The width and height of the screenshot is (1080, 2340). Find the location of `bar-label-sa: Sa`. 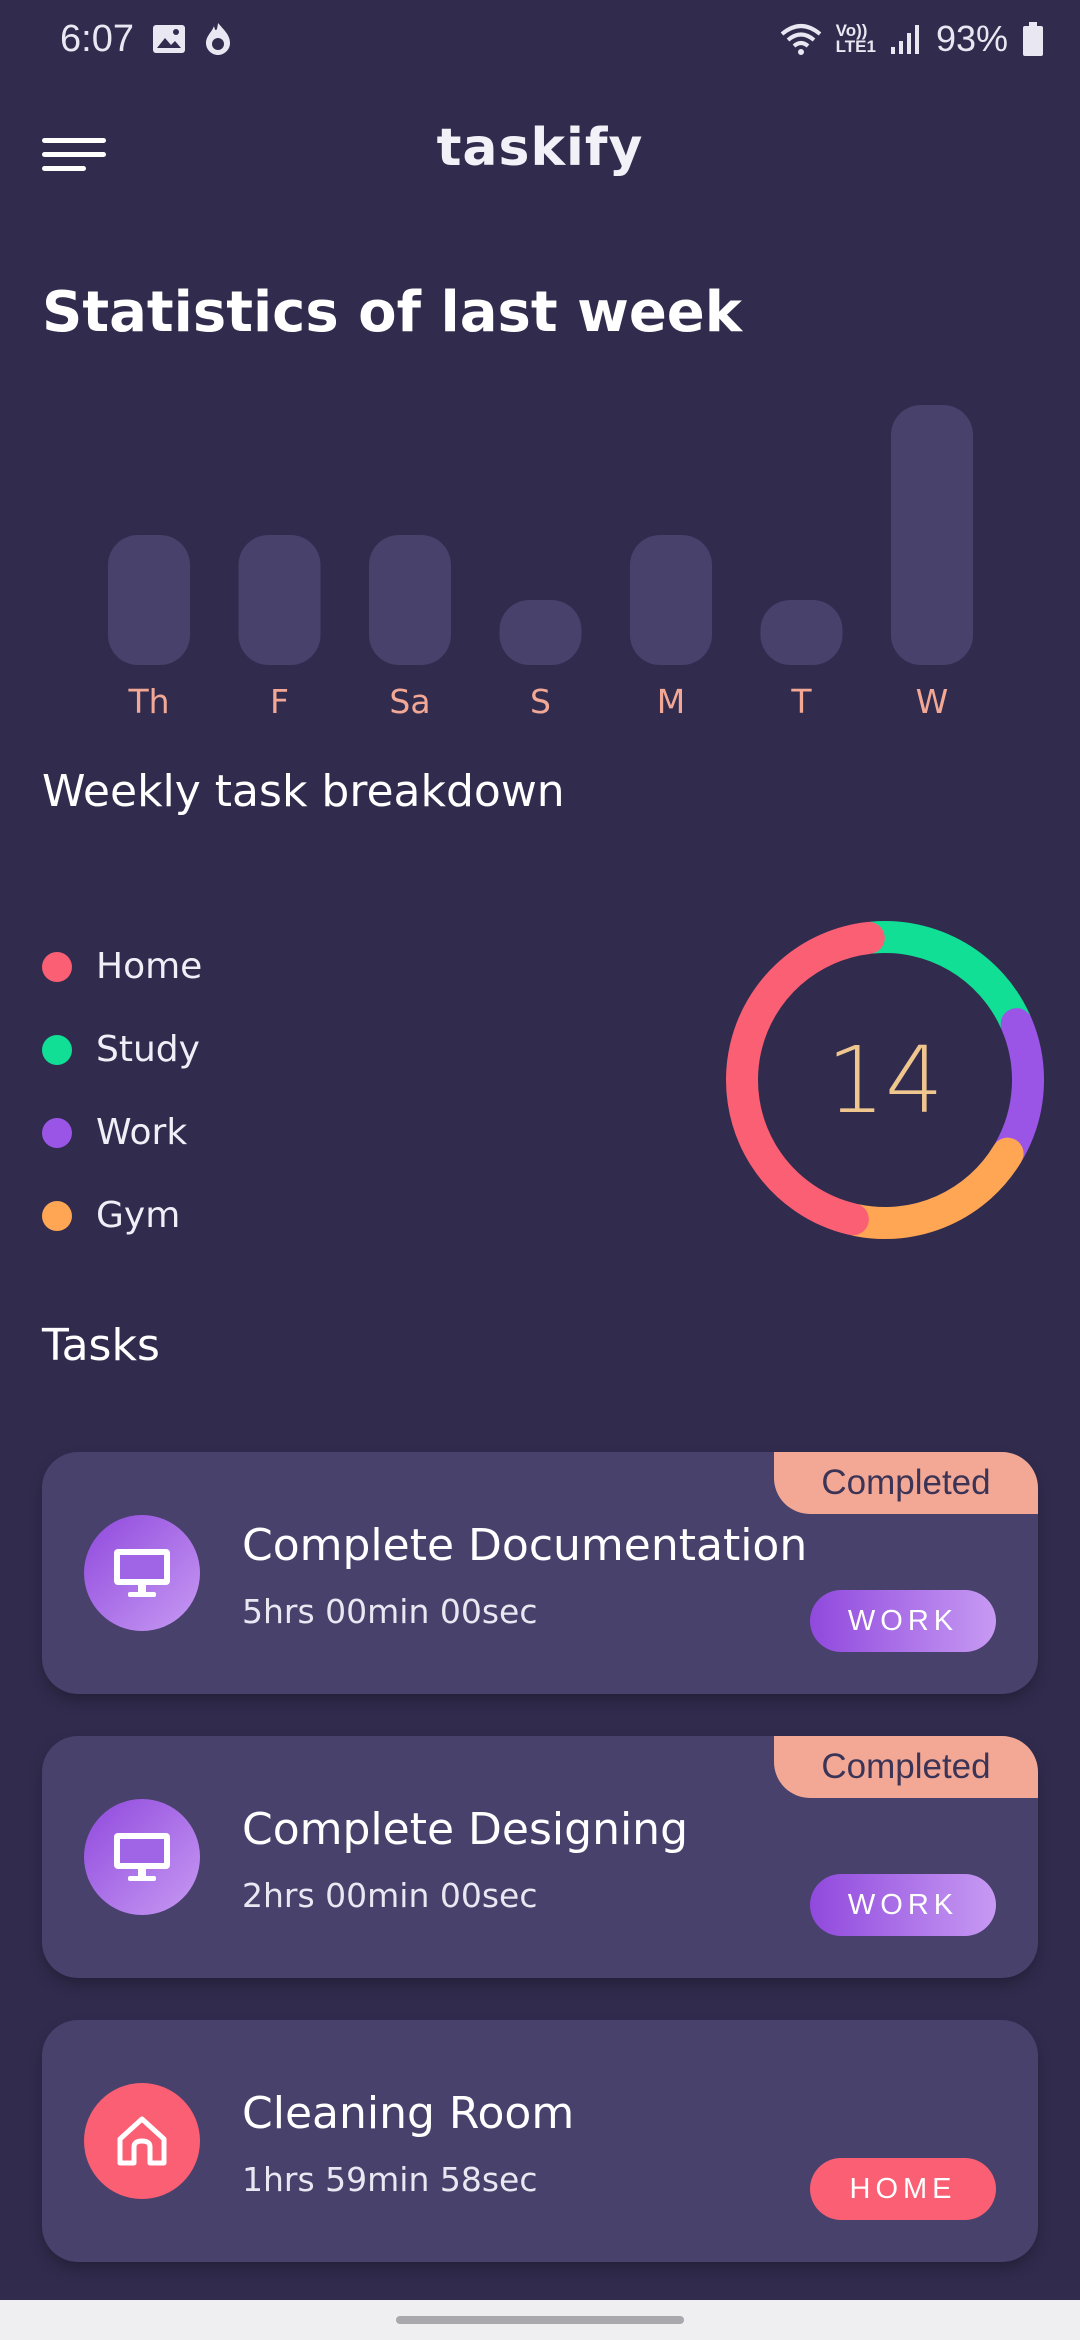

bar-label-sa: Sa is located at coordinates (409, 701).